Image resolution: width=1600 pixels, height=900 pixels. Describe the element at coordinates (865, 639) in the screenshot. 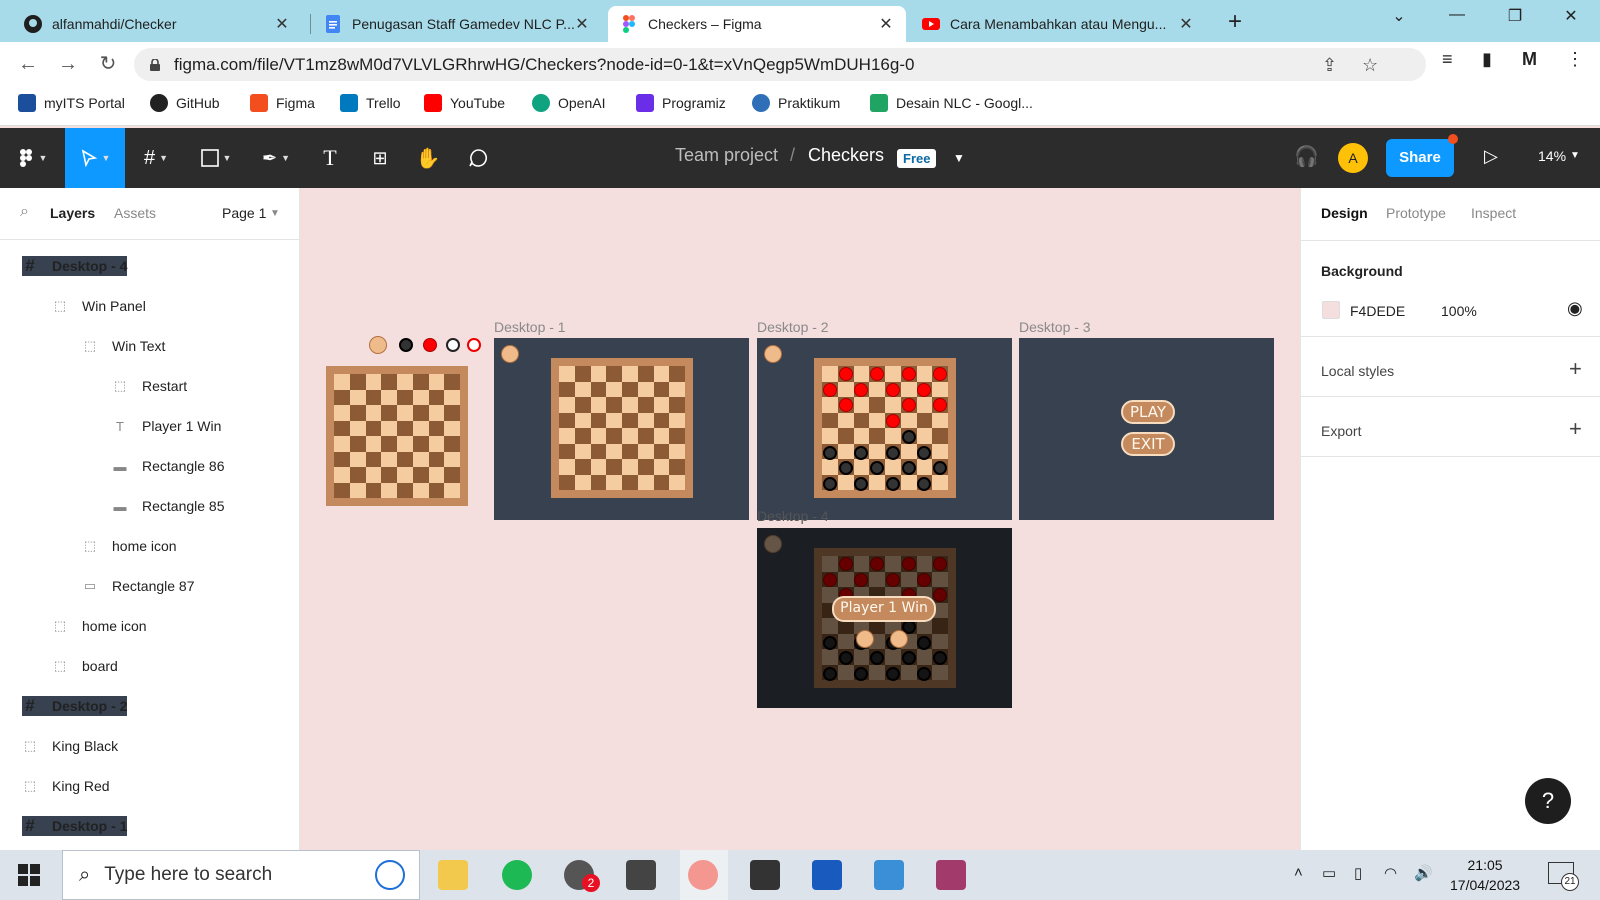

I see `restart-icon` at that location.